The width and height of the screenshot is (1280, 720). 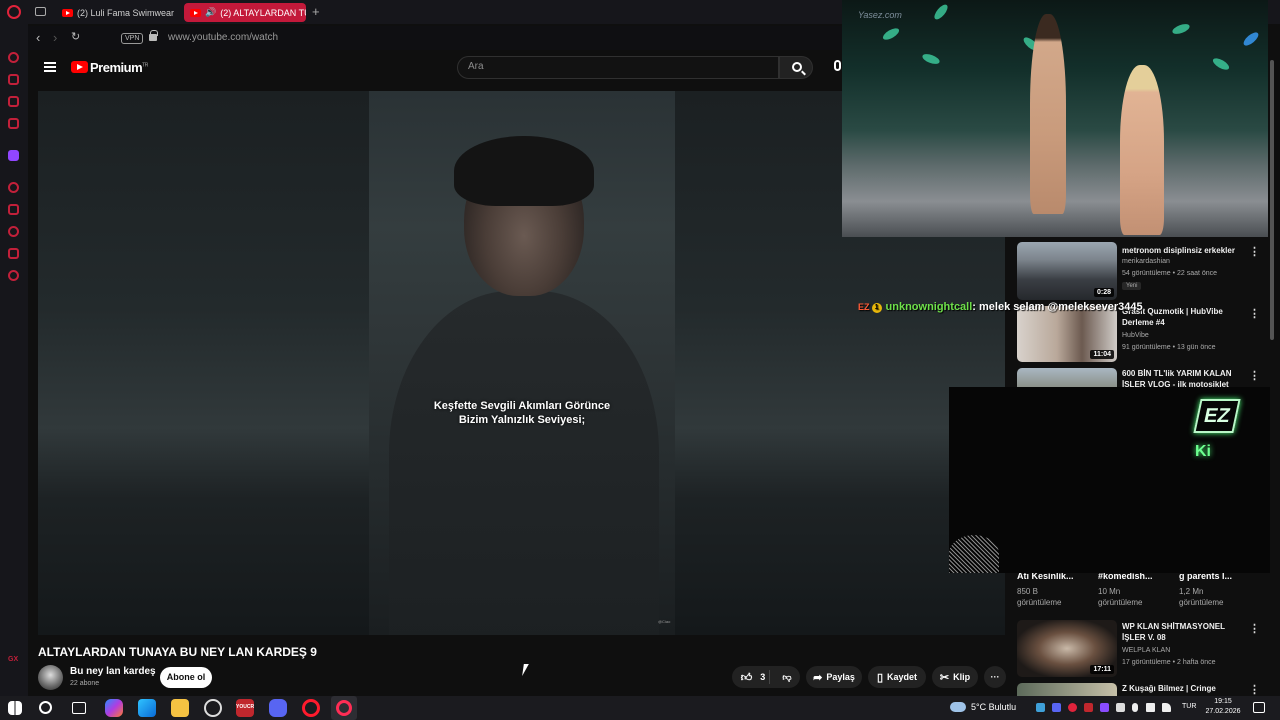 I want to click on scrollbar, so click(x=1272, y=365).